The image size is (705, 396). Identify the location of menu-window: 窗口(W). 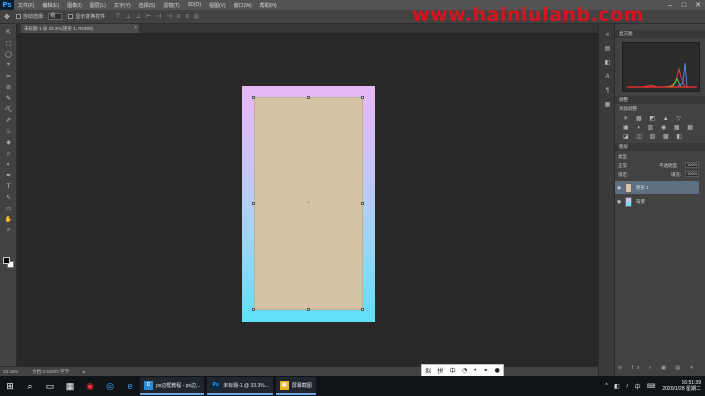
(243, 5).